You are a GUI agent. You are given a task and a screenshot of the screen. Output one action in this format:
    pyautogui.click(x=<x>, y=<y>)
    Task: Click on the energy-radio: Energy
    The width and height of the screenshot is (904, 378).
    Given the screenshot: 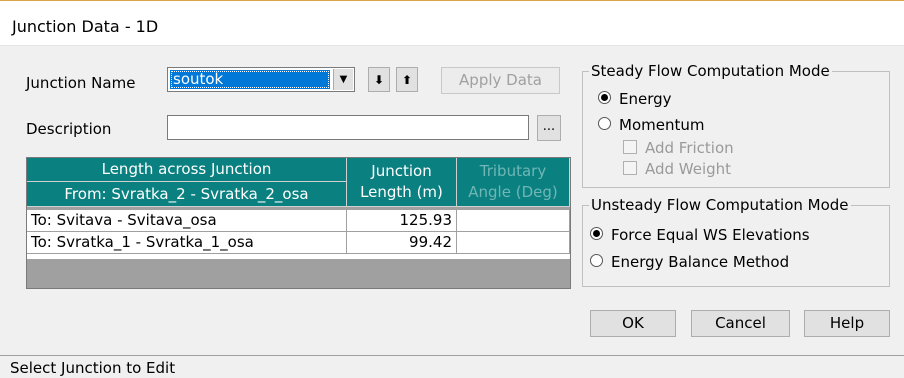 What is the action you would take?
    pyautogui.click(x=635, y=99)
    